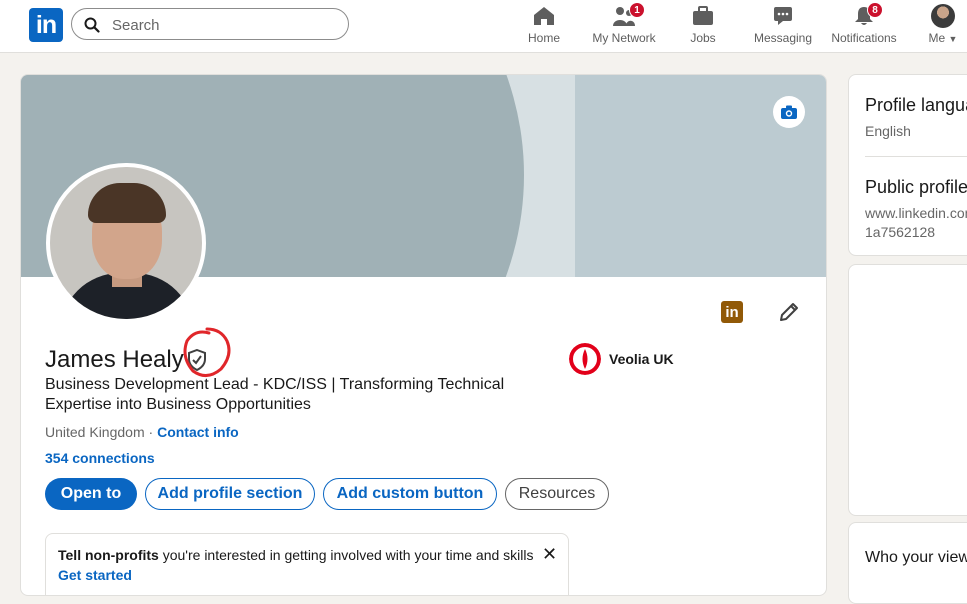 The width and height of the screenshot is (967, 604). I want to click on home-icon, so click(544, 16).